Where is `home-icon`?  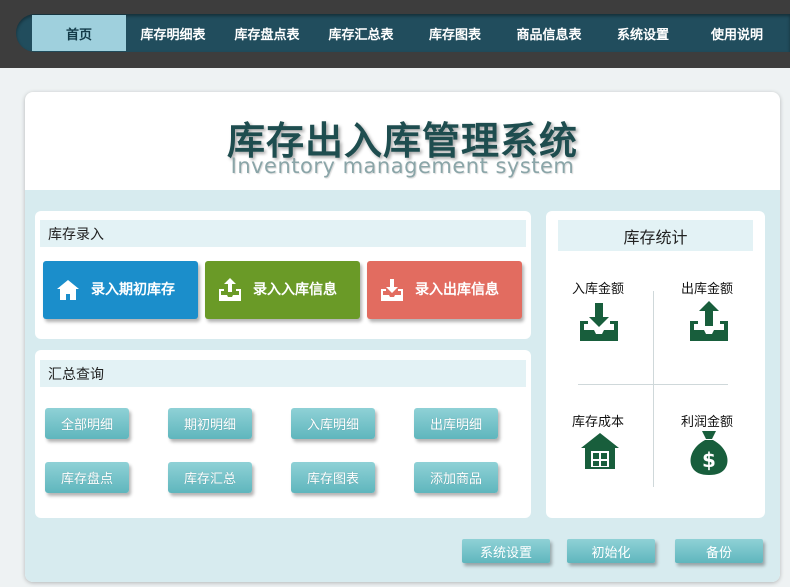
home-icon is located at coordinates (68, 290).